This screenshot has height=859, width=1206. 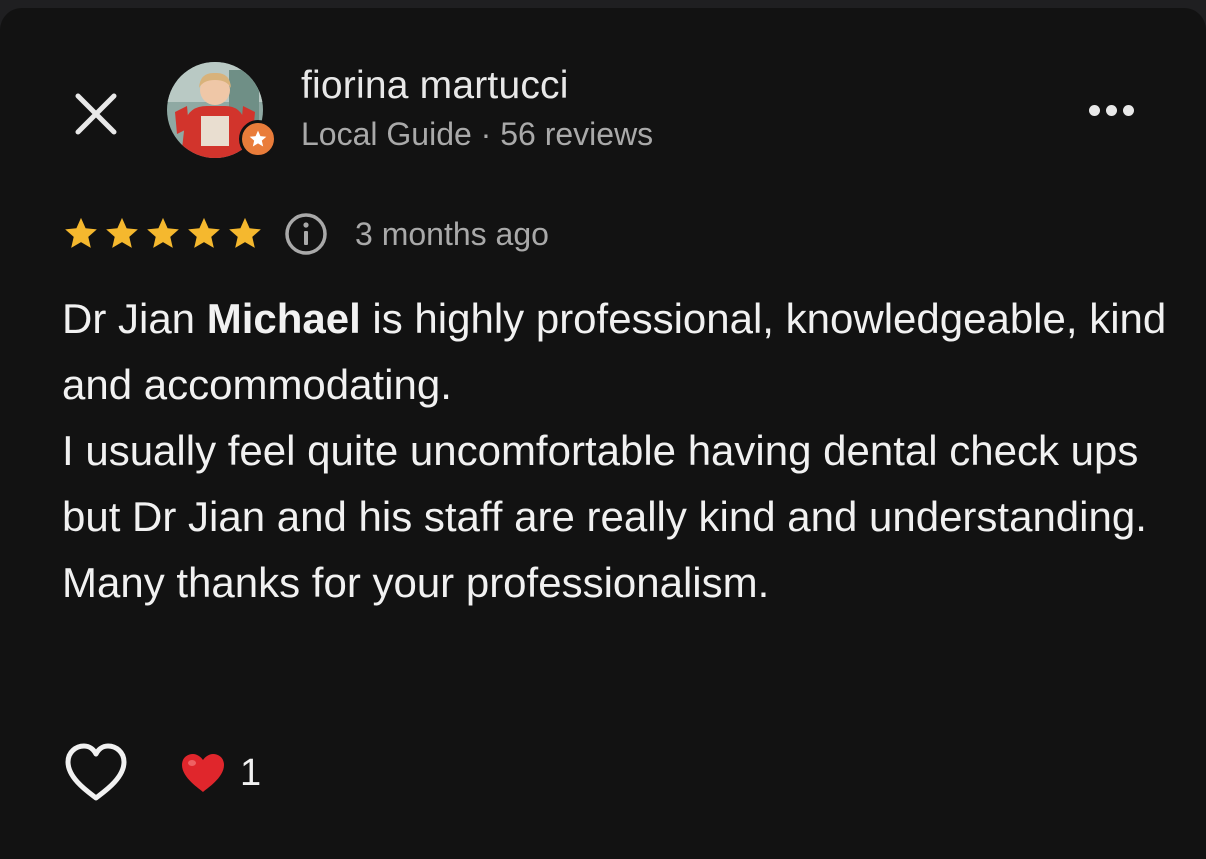 What do you see at coordinates (134, 318) in the screenshot?
I see `review-text-prefix: Dr Jian` at bounding box center [134, 318].